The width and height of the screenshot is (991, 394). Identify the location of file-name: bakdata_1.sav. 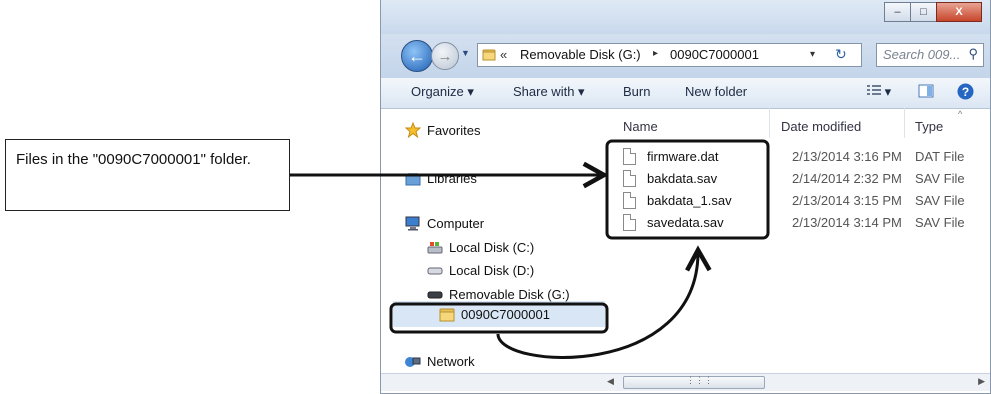
(689, 200).